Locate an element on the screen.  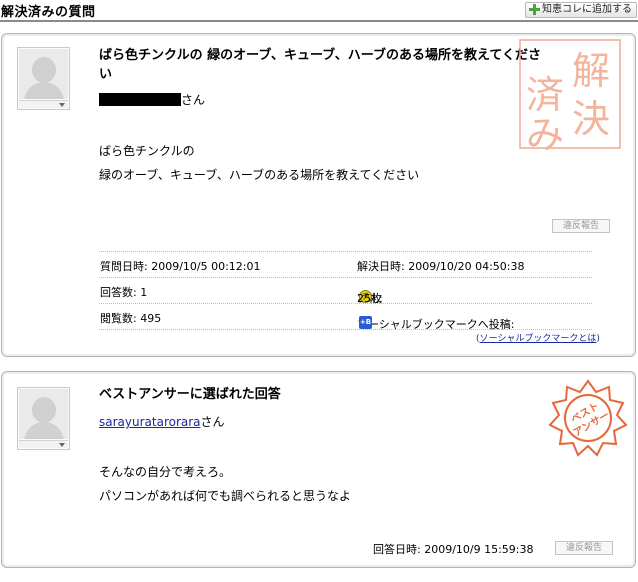
asker-avatar is located at coordinates (43, 78).